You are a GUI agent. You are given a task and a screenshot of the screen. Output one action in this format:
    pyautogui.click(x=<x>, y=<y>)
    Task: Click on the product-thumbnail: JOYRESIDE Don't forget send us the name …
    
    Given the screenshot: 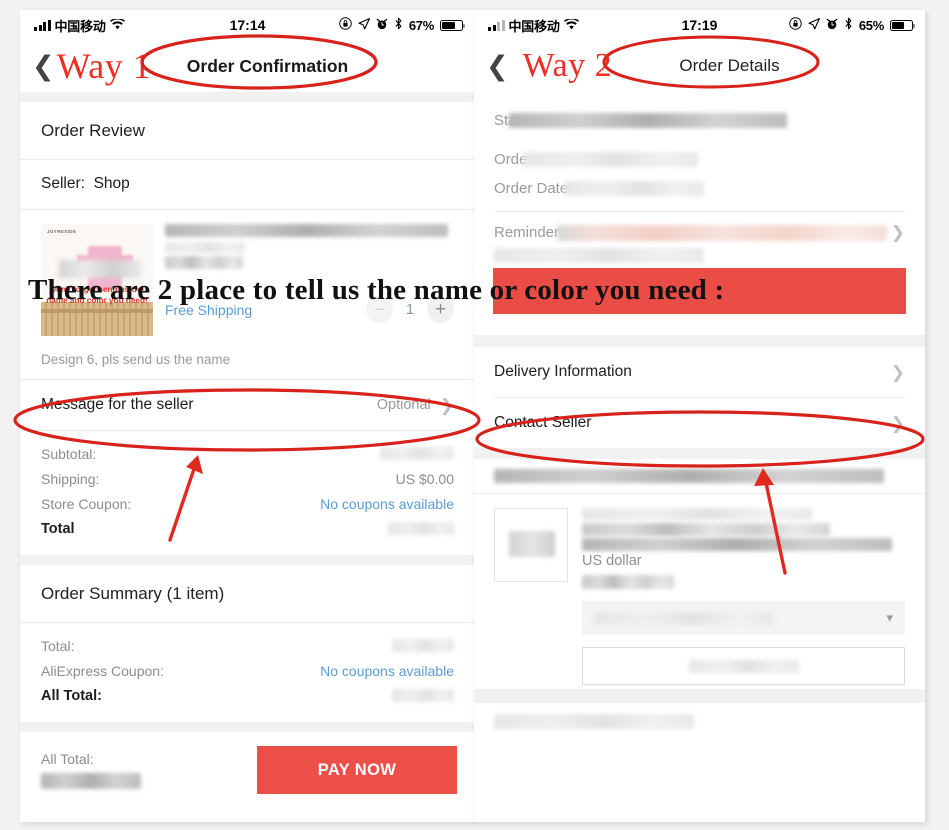 What is the action you would take?
    pyautogui.click(x=97, y=280)
    